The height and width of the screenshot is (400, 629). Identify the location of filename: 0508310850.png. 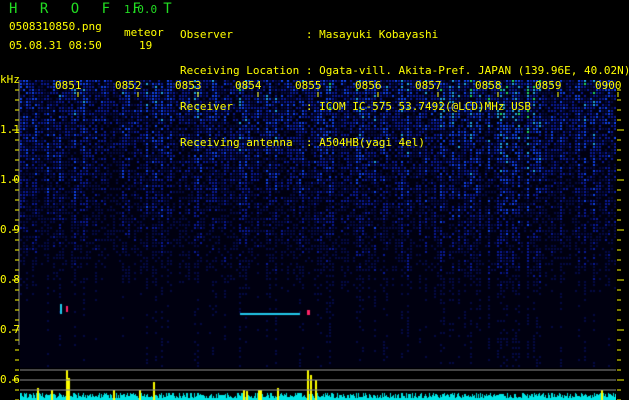
(55, 26).